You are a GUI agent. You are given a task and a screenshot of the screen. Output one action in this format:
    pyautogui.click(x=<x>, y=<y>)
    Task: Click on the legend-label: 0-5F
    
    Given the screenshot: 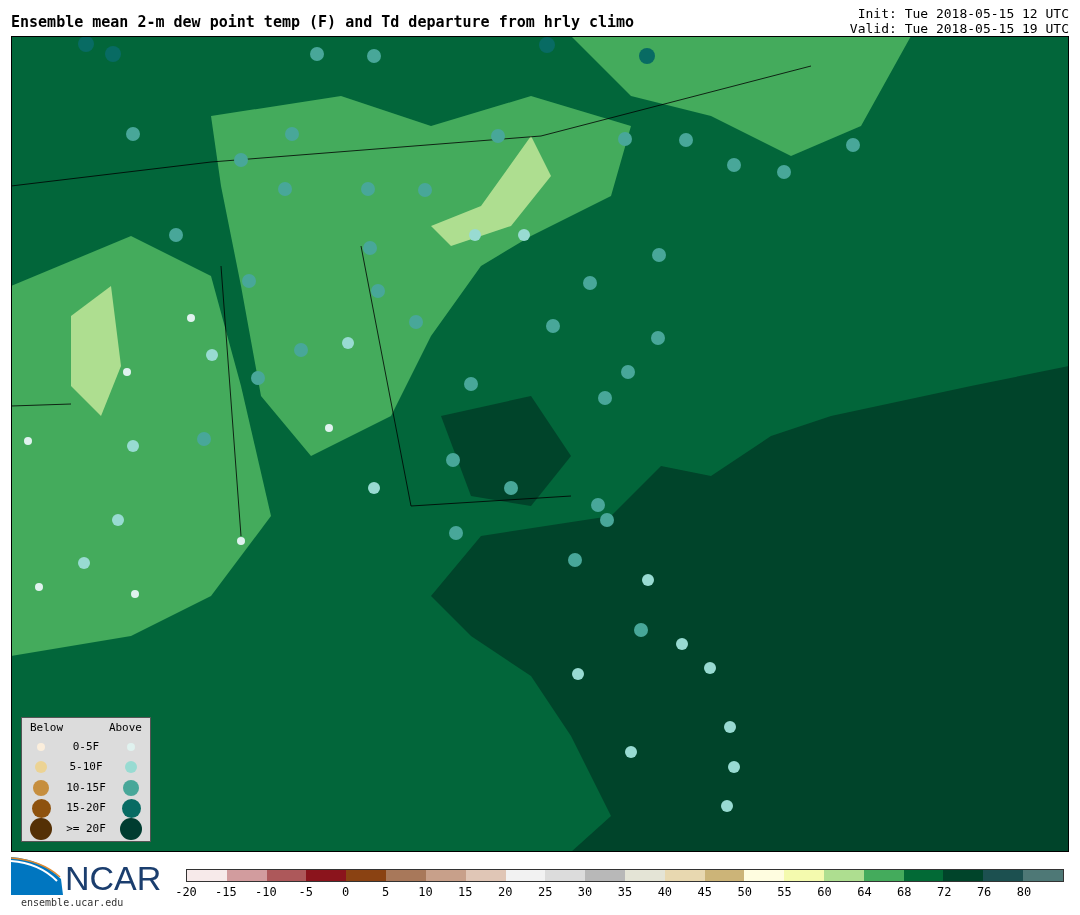 What is the action you would take?
    pyautogui.click(x=86, y=746)
    